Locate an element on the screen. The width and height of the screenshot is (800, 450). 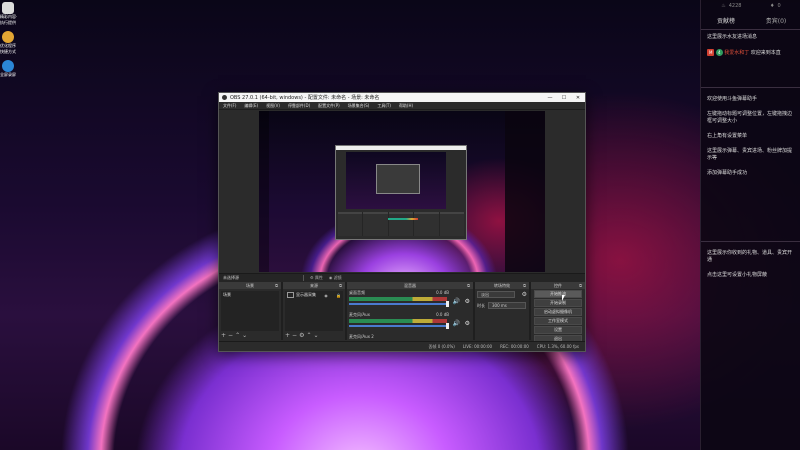
transitions-dock: 转场特效 ⧉ 淡出 ⚙ 时长 300 ms is located at coordinates (502, 311).